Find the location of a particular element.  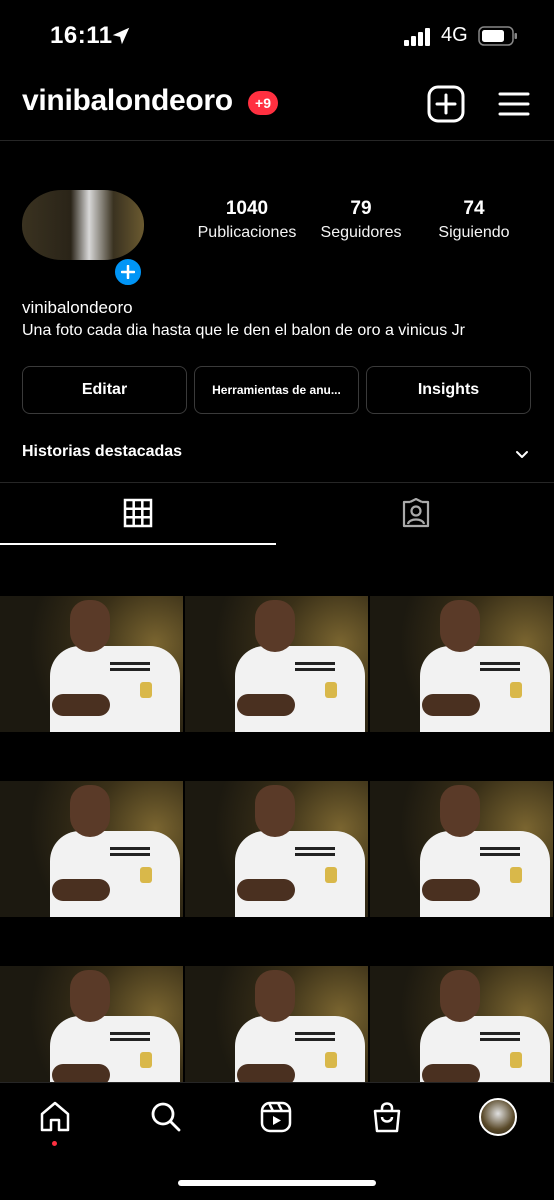

nav-home is located at coordinates (55, 1117).